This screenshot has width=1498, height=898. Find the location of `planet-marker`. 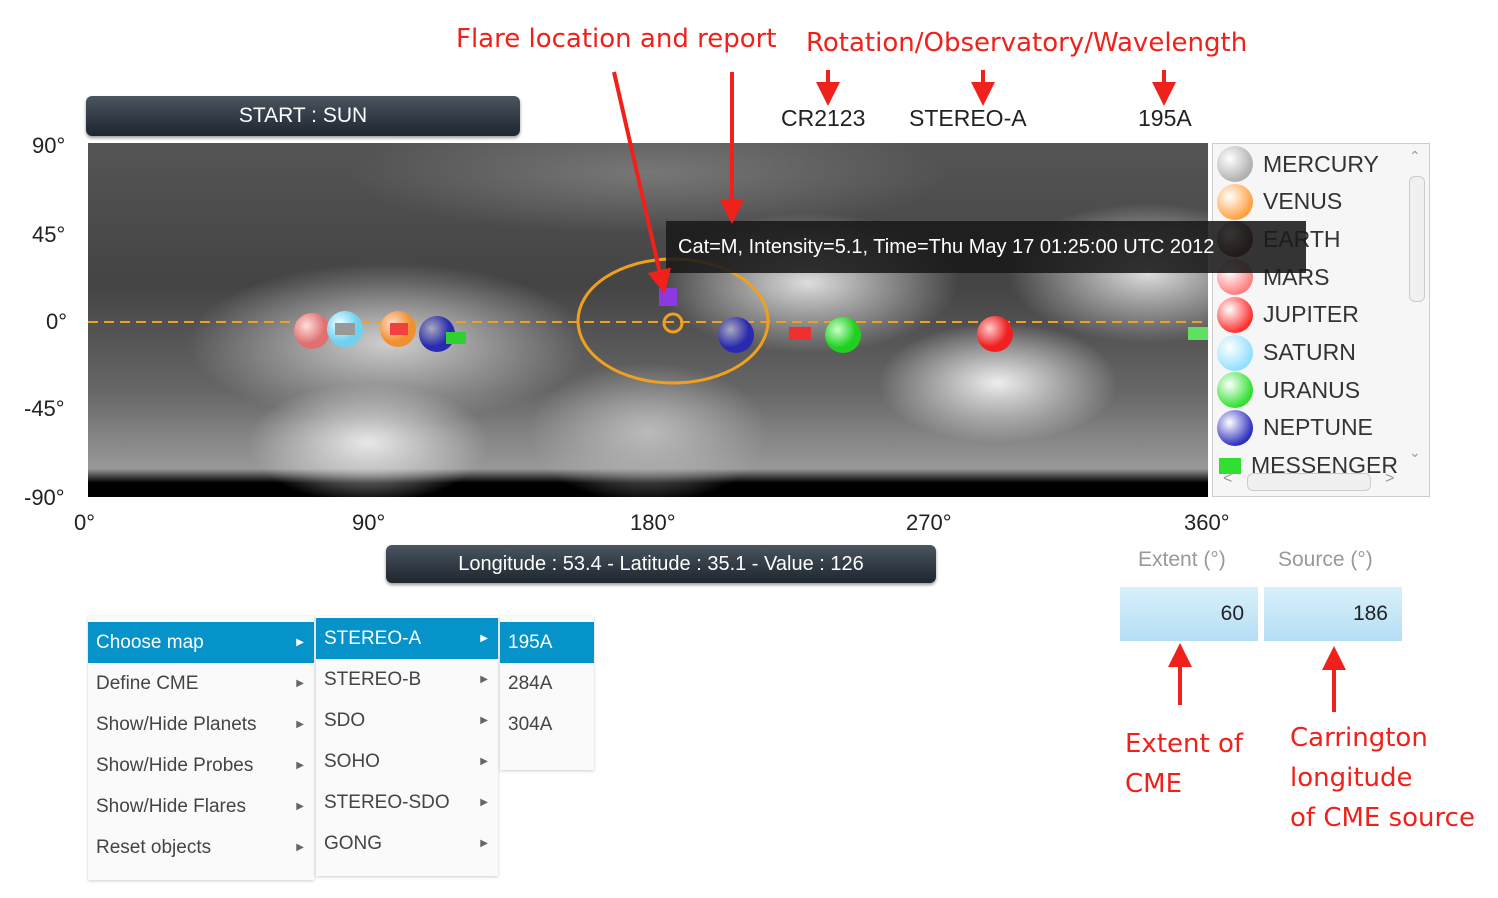

planet-marker is located at coordinates (736, 335).